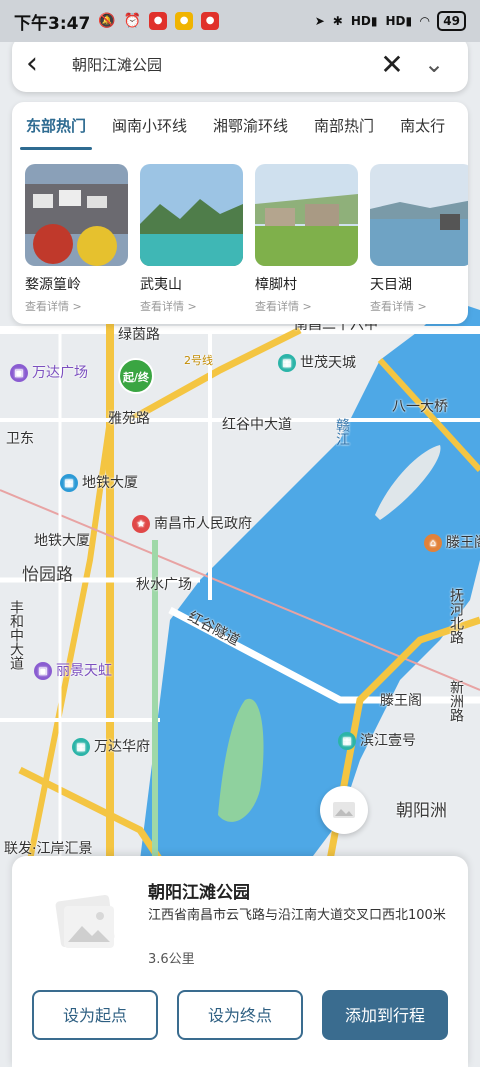 The height and width of the screenshot is (1067, 480). I want to click on map-poi-gov: ★ 南昌市人民政府, so click(192, 523).